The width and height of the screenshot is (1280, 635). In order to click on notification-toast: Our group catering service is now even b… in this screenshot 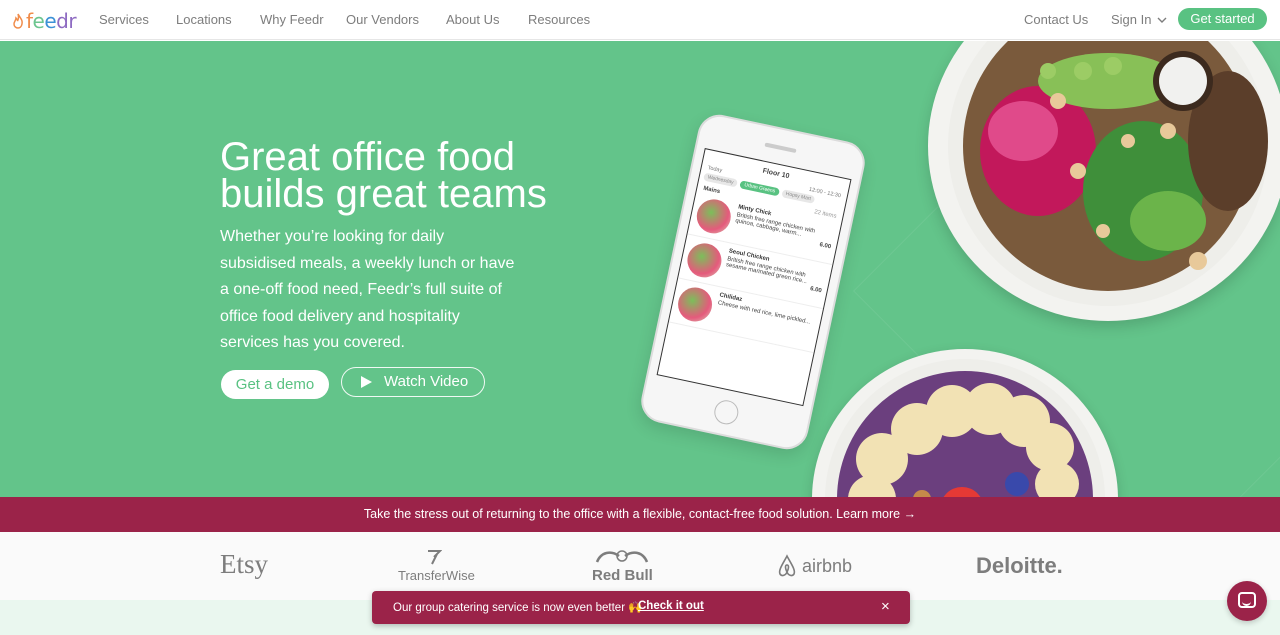, I will do `click(641, 607)`.